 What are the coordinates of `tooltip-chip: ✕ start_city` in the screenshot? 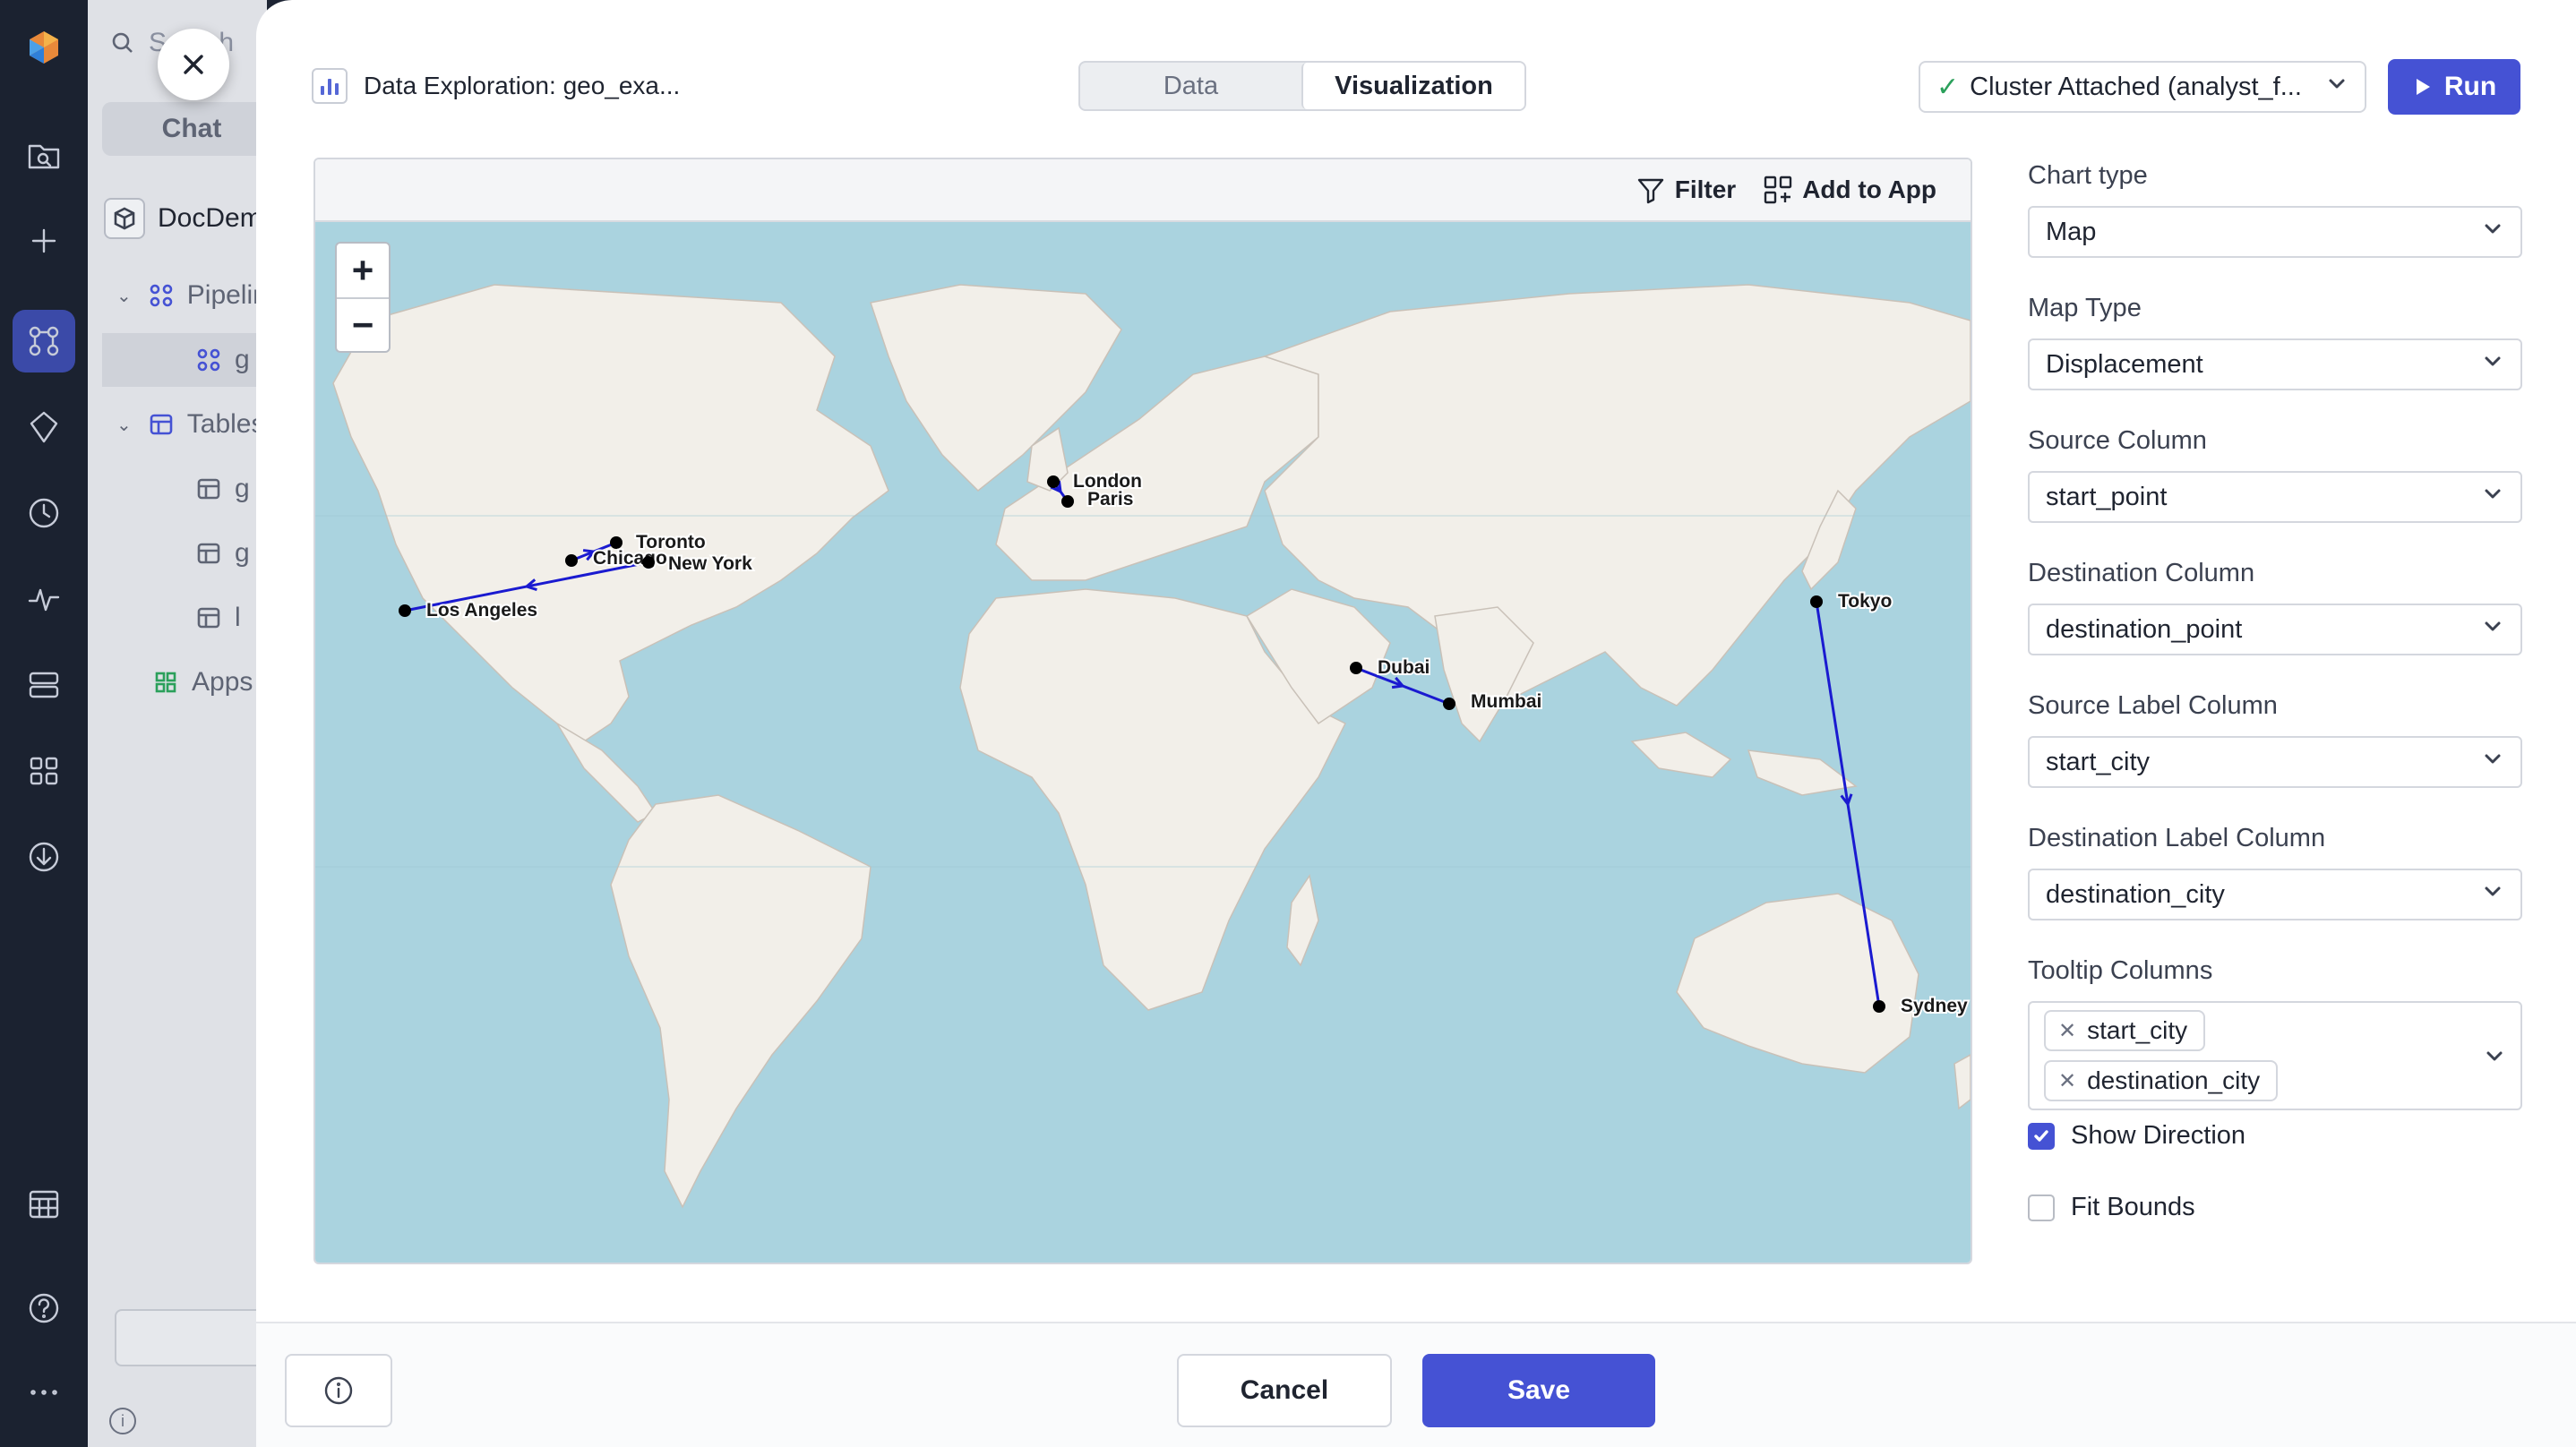 It's located at (2125, 1030).